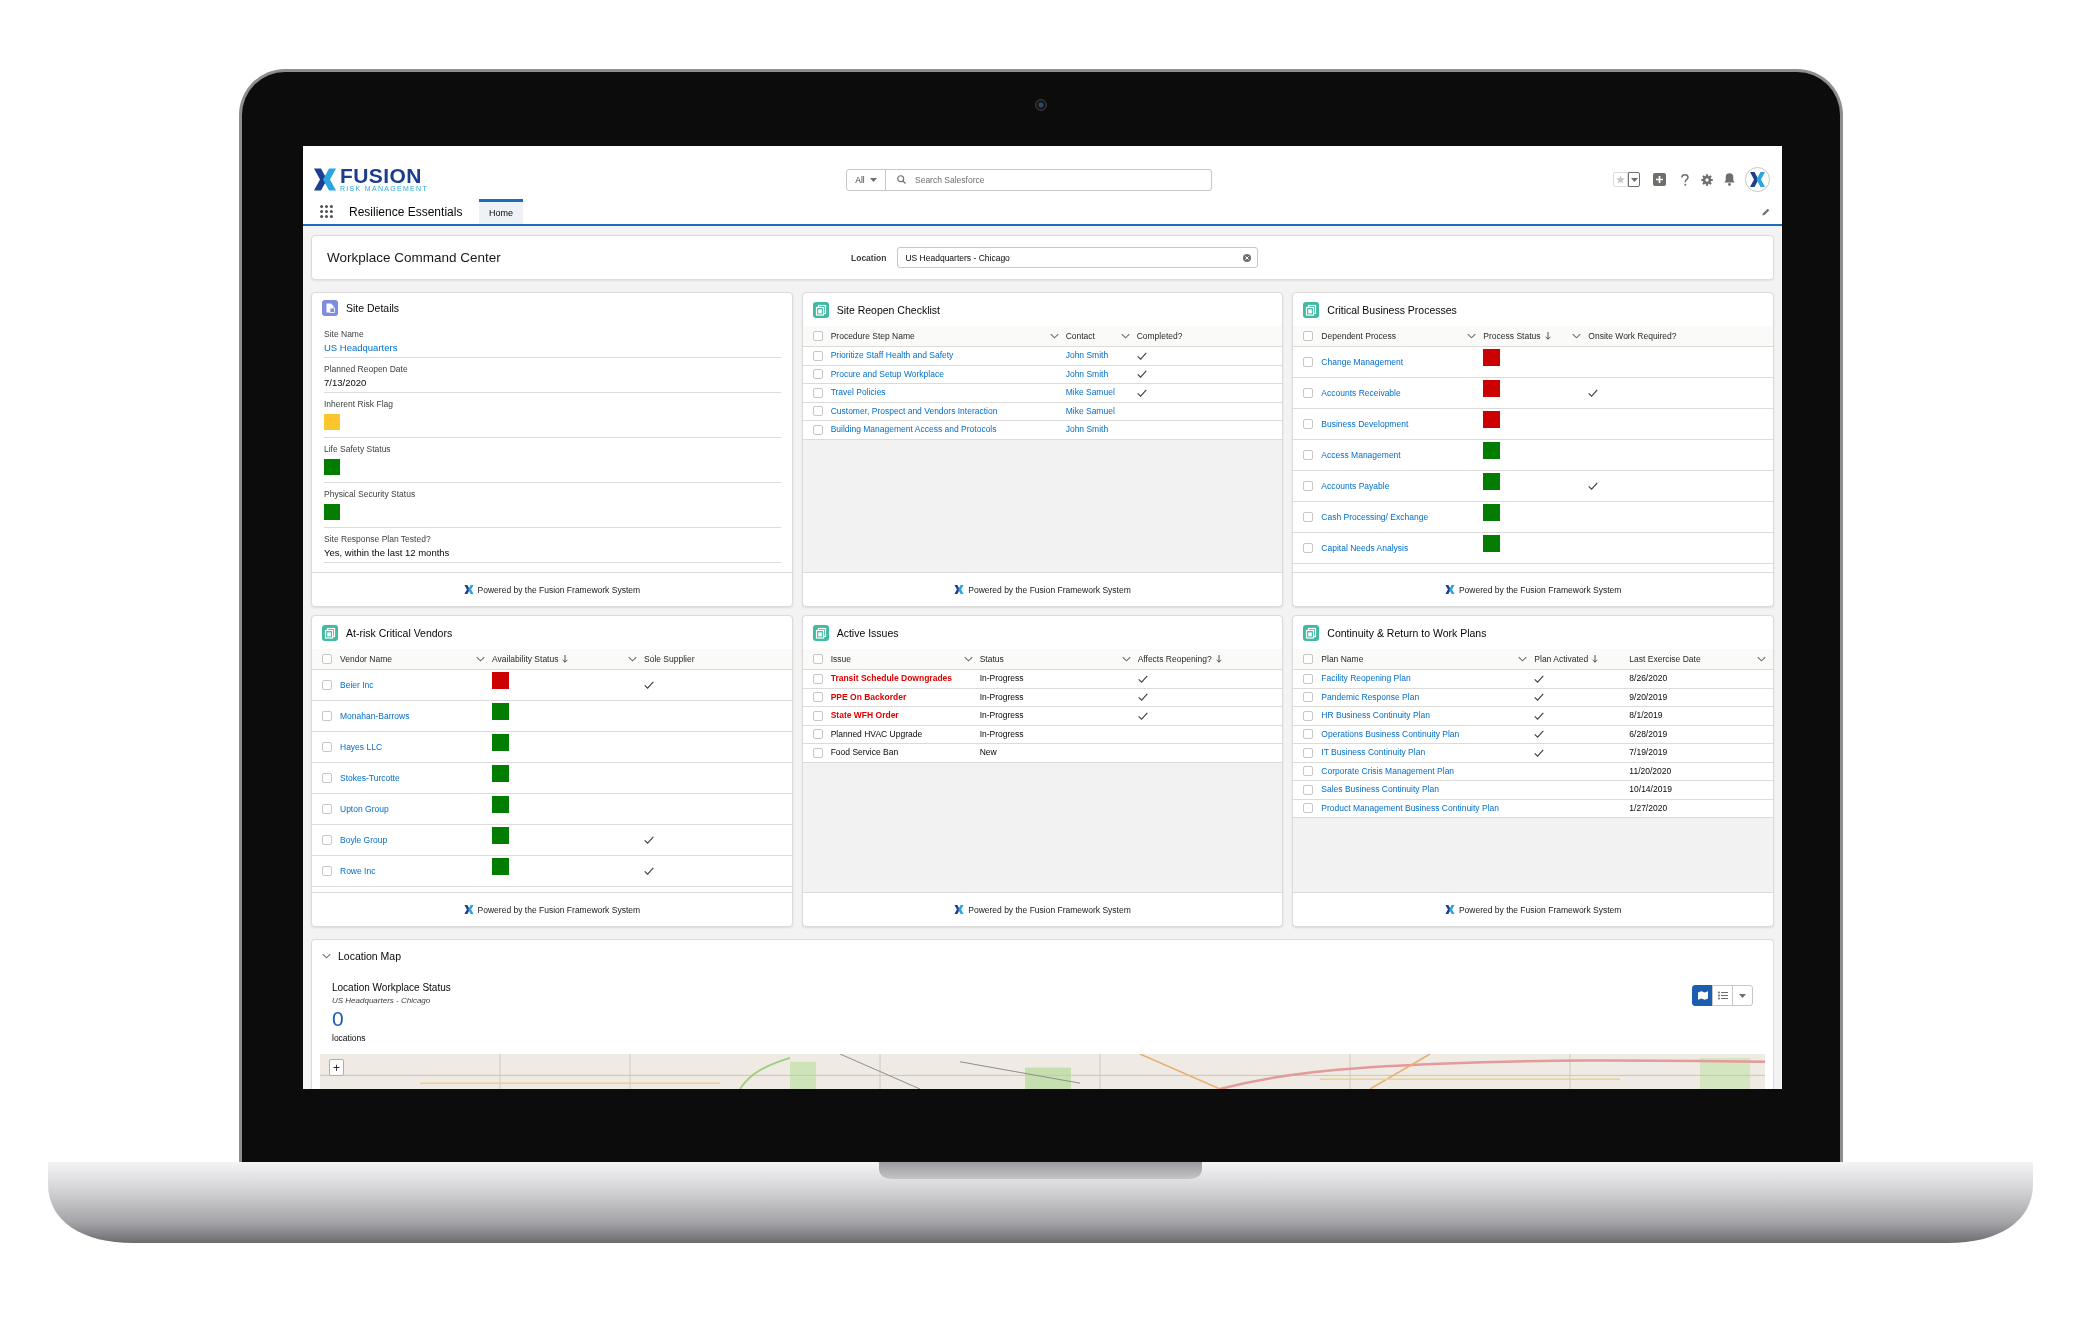  Describe the element at coordinates (370, 778) in the screenshot. I see `record-link: Stokes-Turcotte` at that location.